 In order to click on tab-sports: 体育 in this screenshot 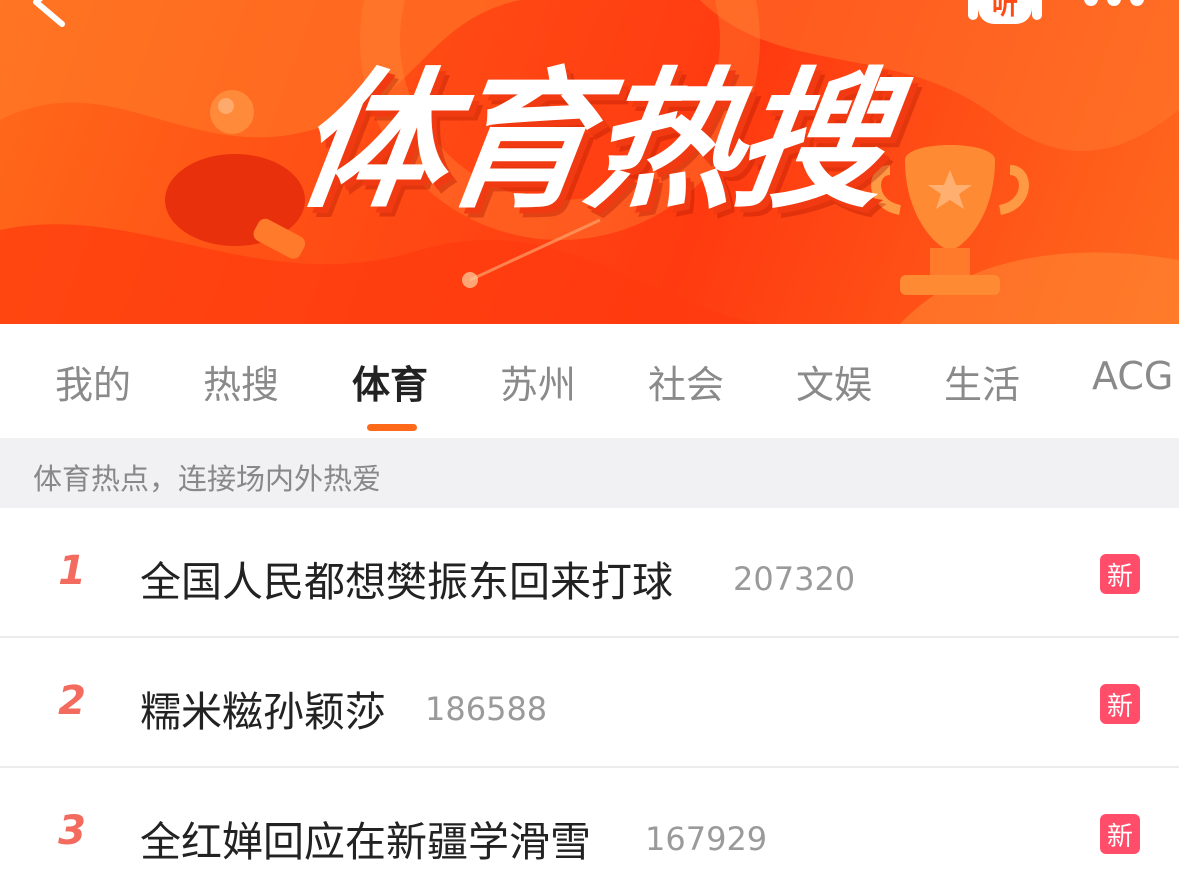, I will do `click(390, 384)`.